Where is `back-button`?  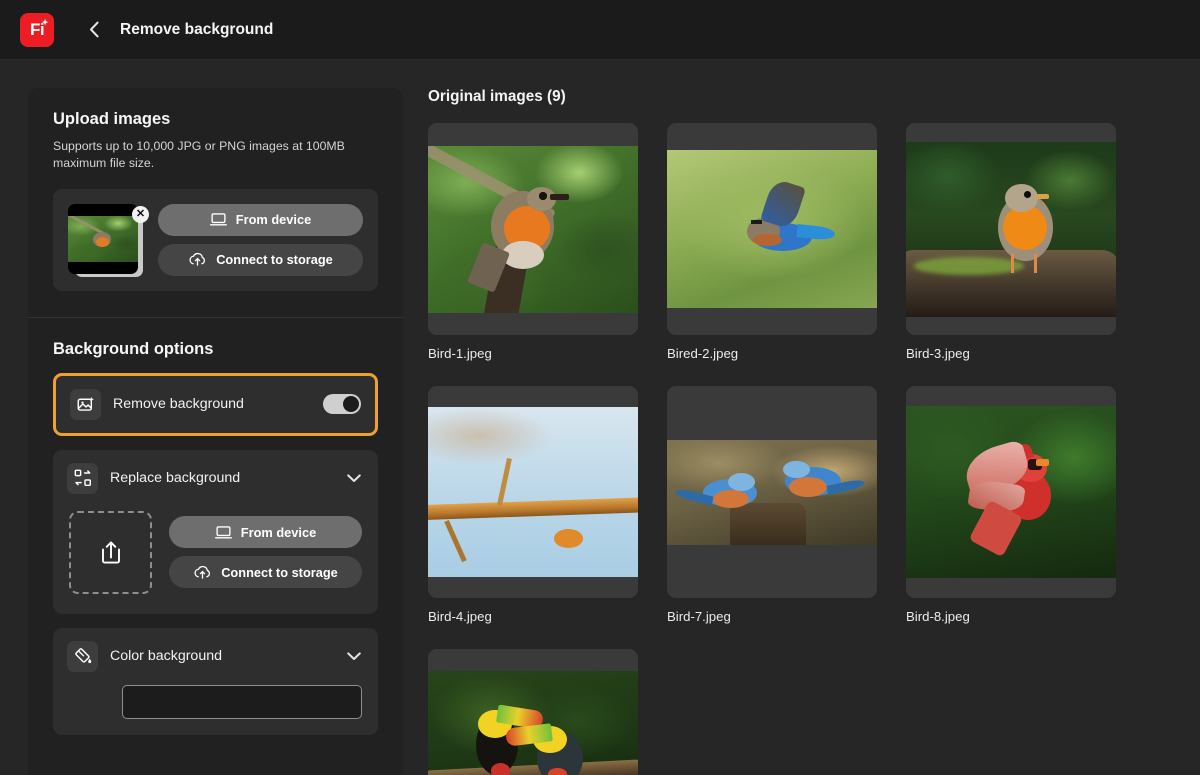 back-button is located at coordinates (94, 30).